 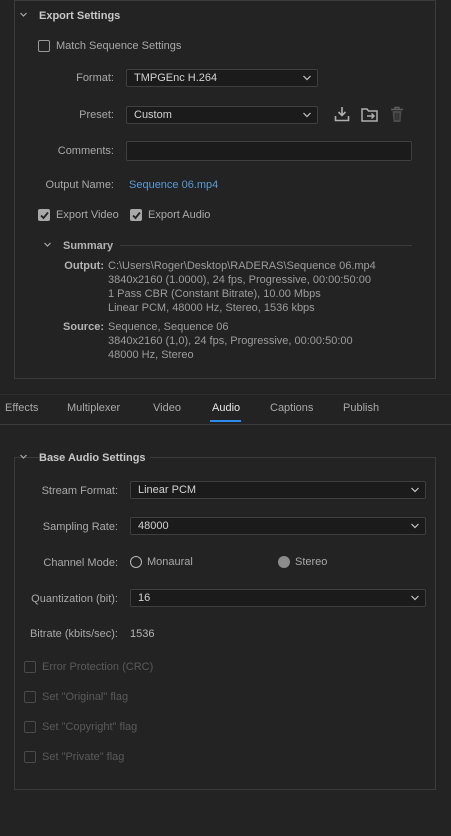 I want to click on format-label: Format:, so click(x=95, y=78).